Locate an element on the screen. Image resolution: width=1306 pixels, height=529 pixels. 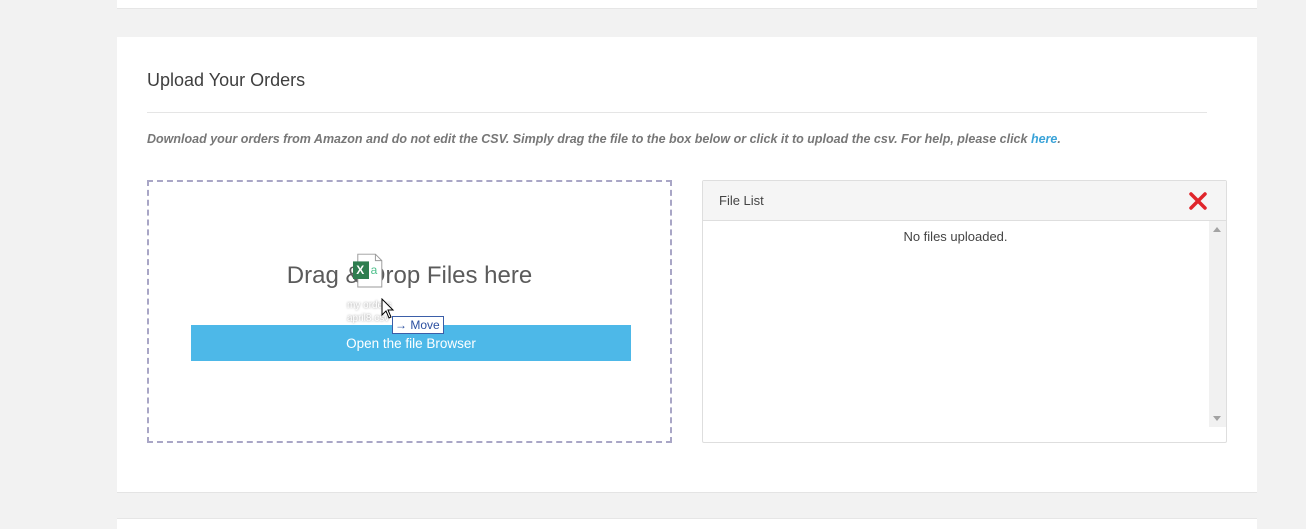
move-tooltip: → Move is located at coordinates (418, 325).